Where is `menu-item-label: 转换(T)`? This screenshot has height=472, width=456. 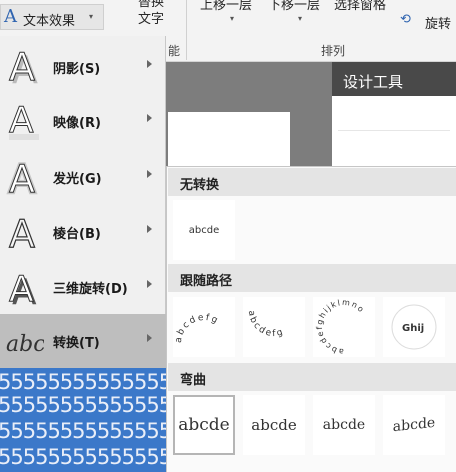 menu-item-label: 转换(T) is located at coordinates (76, 343).